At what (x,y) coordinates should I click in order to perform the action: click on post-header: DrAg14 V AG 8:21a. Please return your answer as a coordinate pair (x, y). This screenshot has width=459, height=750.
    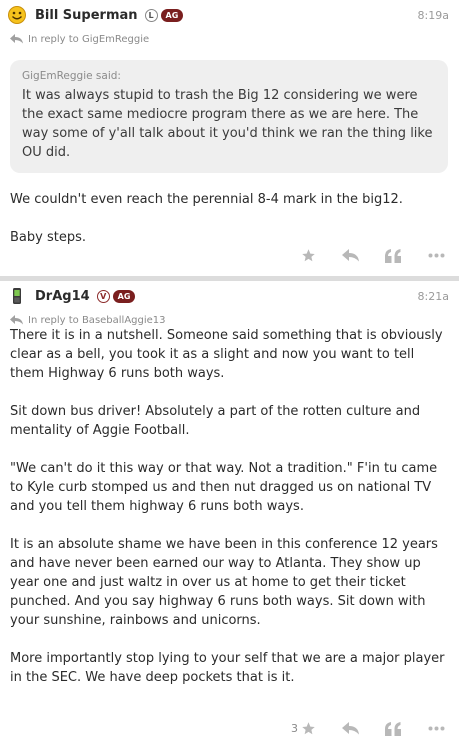
    Looking at the image, I should click on (229, 296).